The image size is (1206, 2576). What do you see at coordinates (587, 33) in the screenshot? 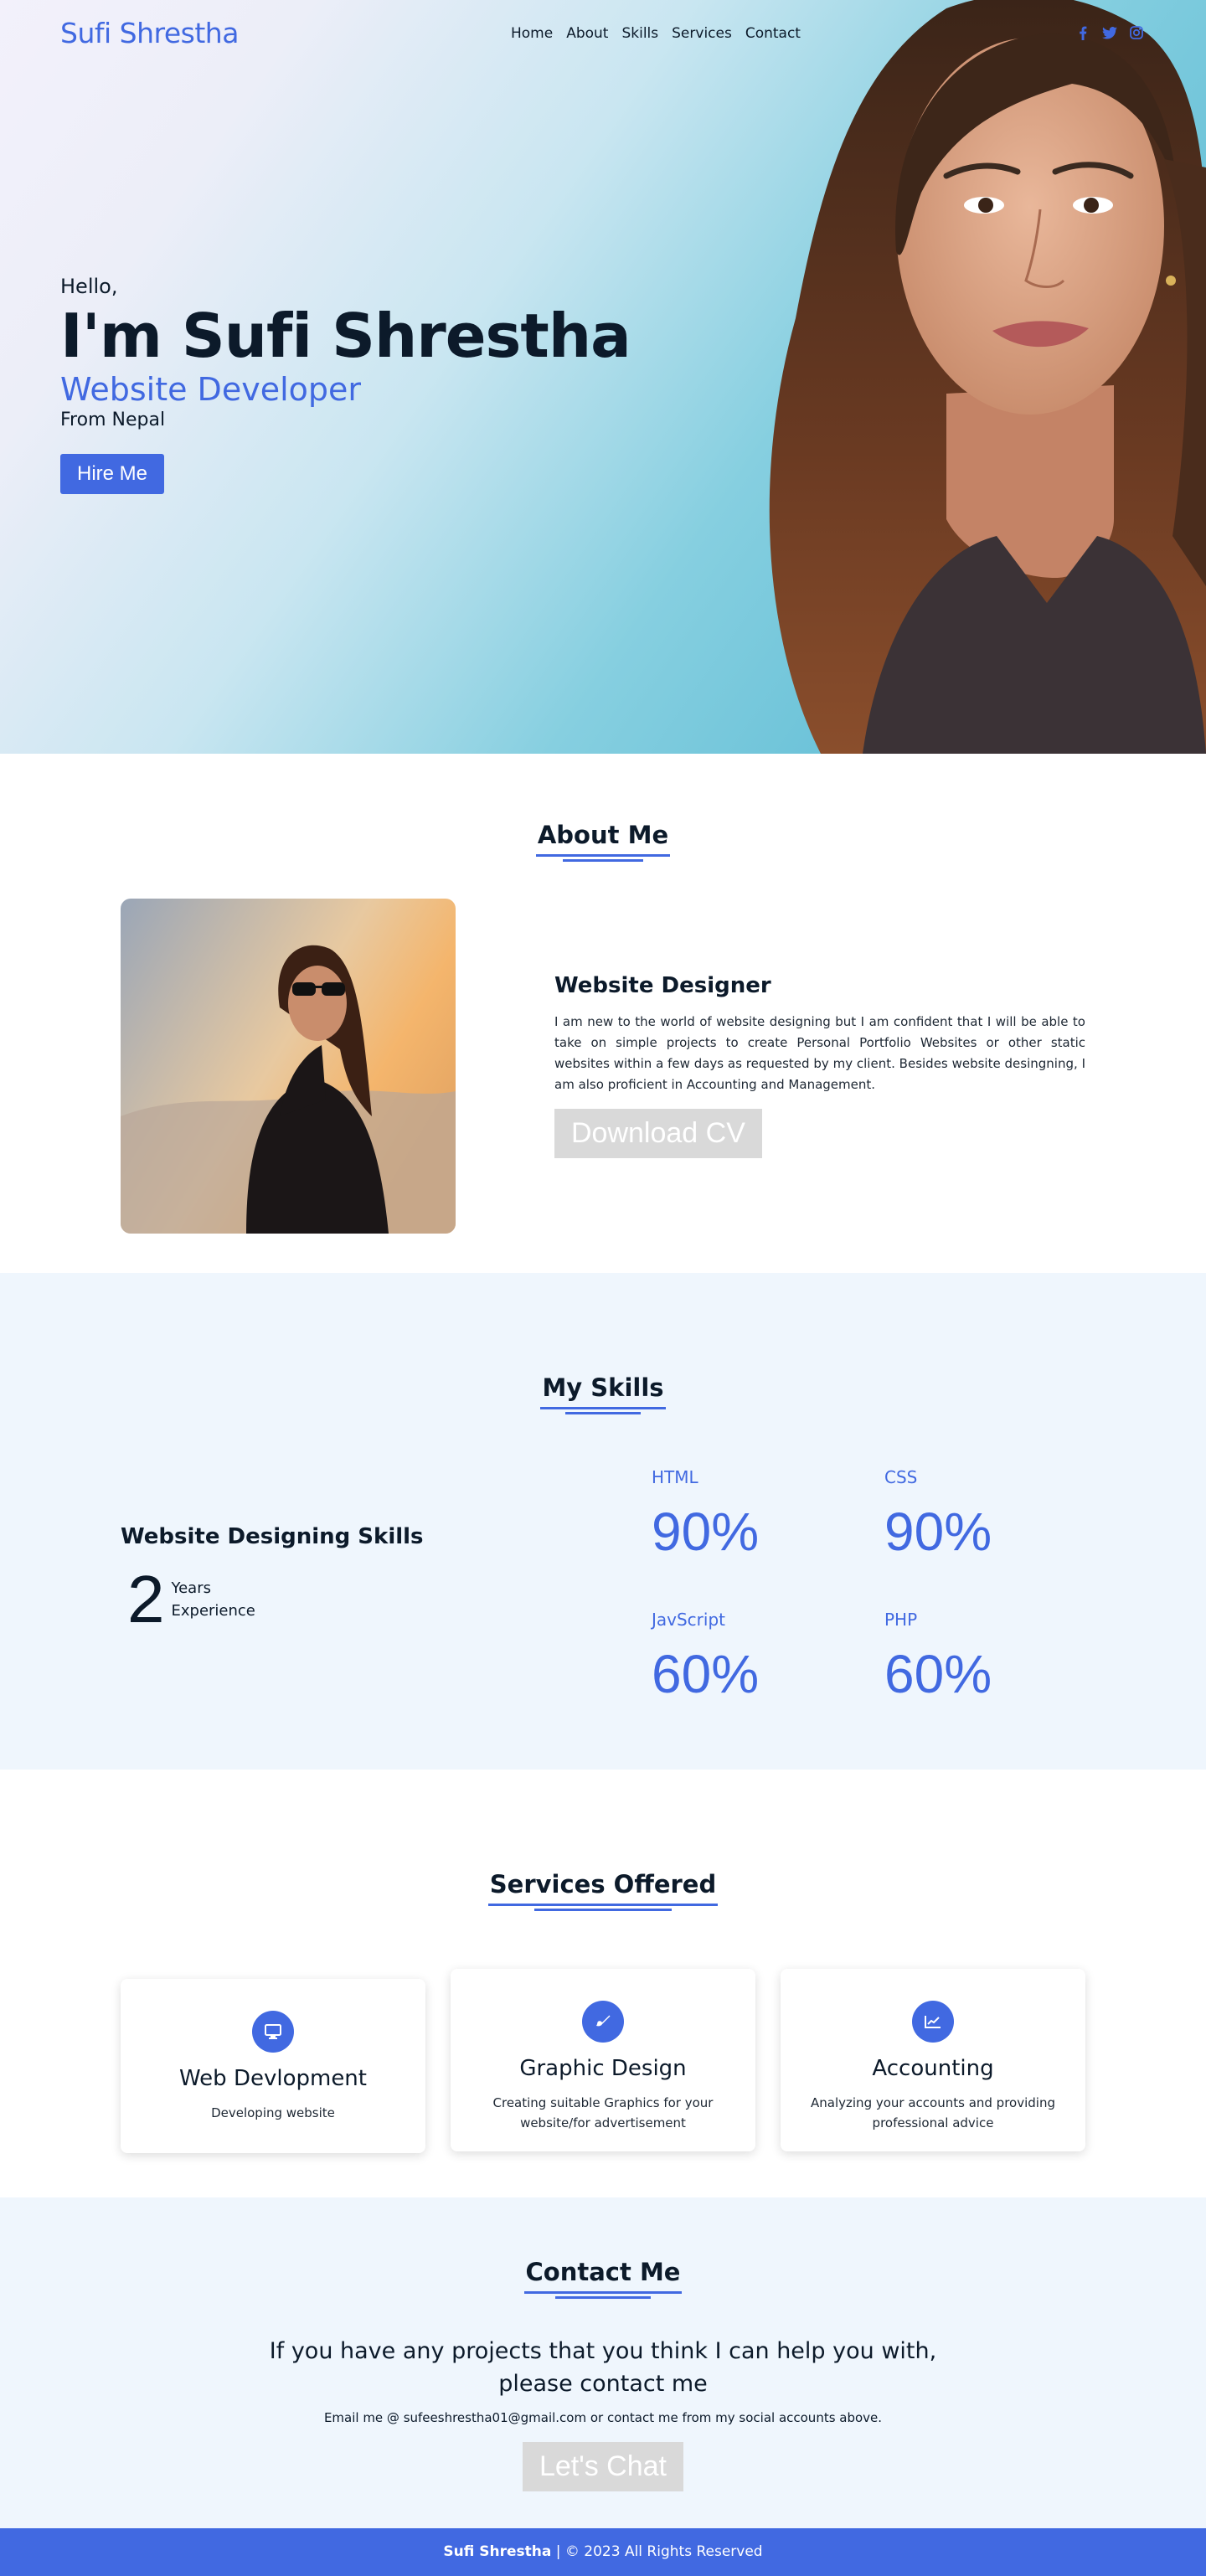
I see `nav-link-about: About` at bounding box center [587, 33].